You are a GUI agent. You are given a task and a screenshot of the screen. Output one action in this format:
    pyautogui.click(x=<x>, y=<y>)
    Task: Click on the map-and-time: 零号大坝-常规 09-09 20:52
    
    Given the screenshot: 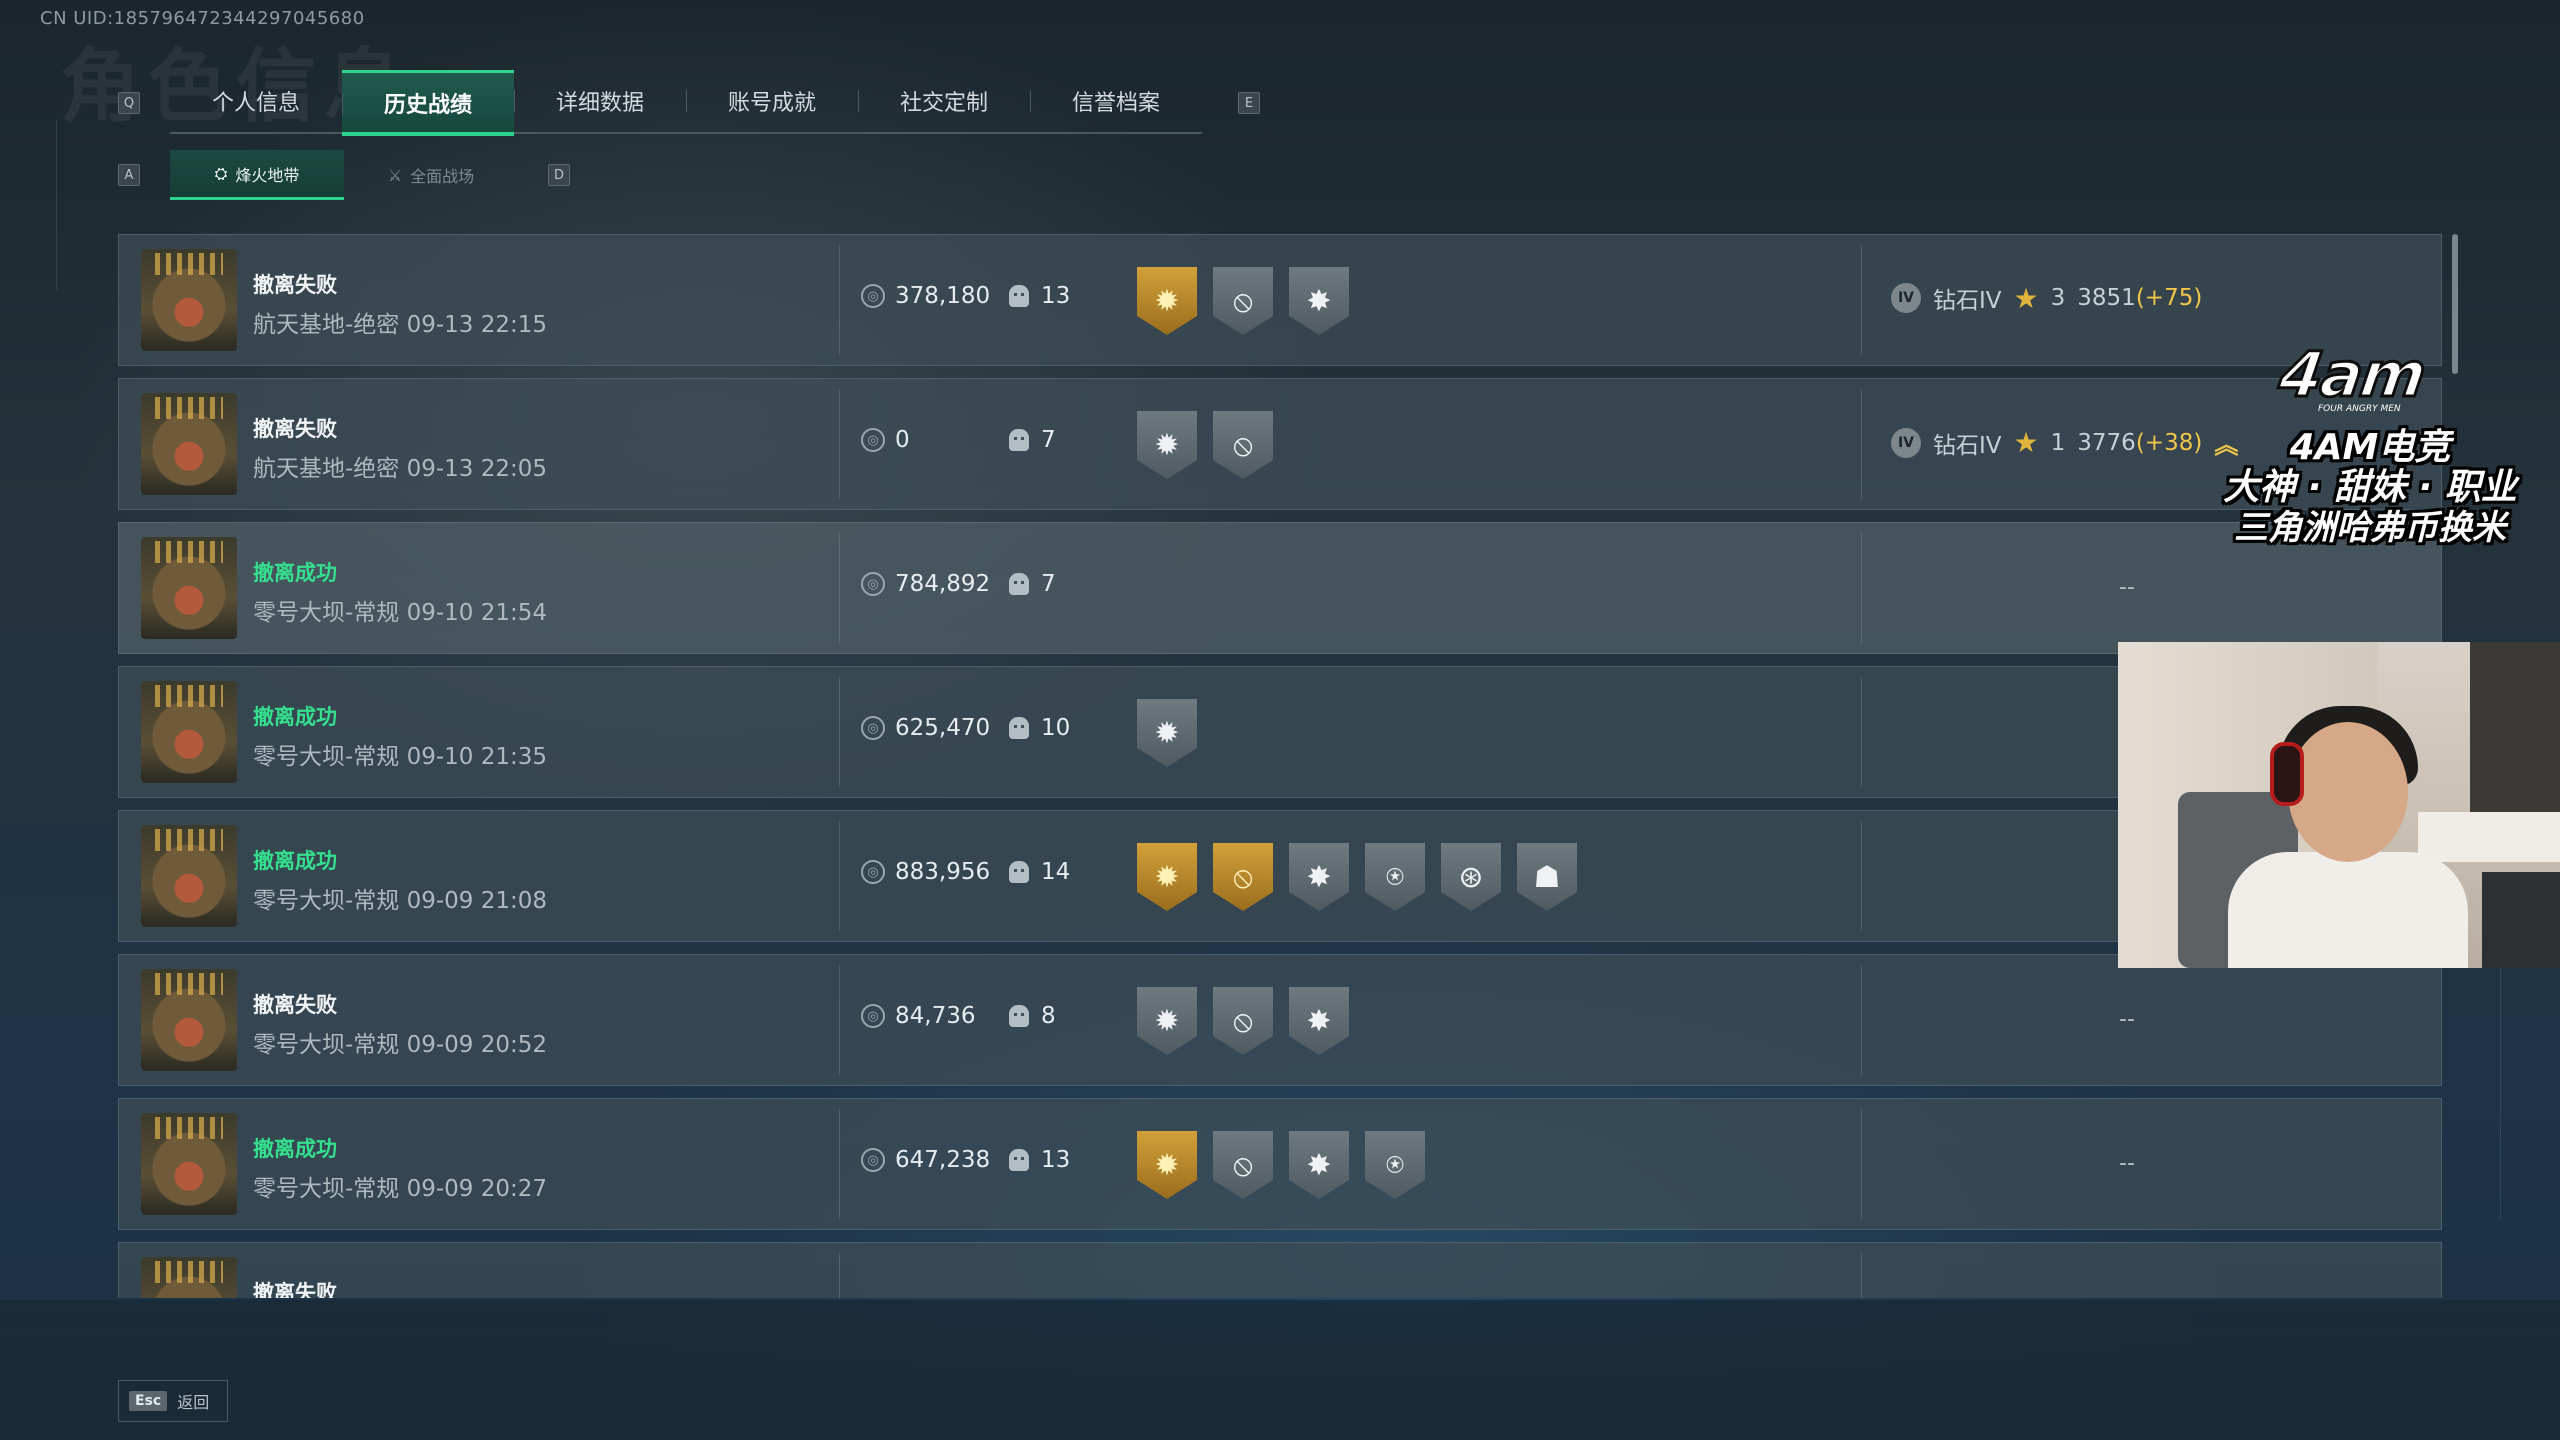 What is the action you would take?
    pyautogui.click(x=400, y=1045)
    